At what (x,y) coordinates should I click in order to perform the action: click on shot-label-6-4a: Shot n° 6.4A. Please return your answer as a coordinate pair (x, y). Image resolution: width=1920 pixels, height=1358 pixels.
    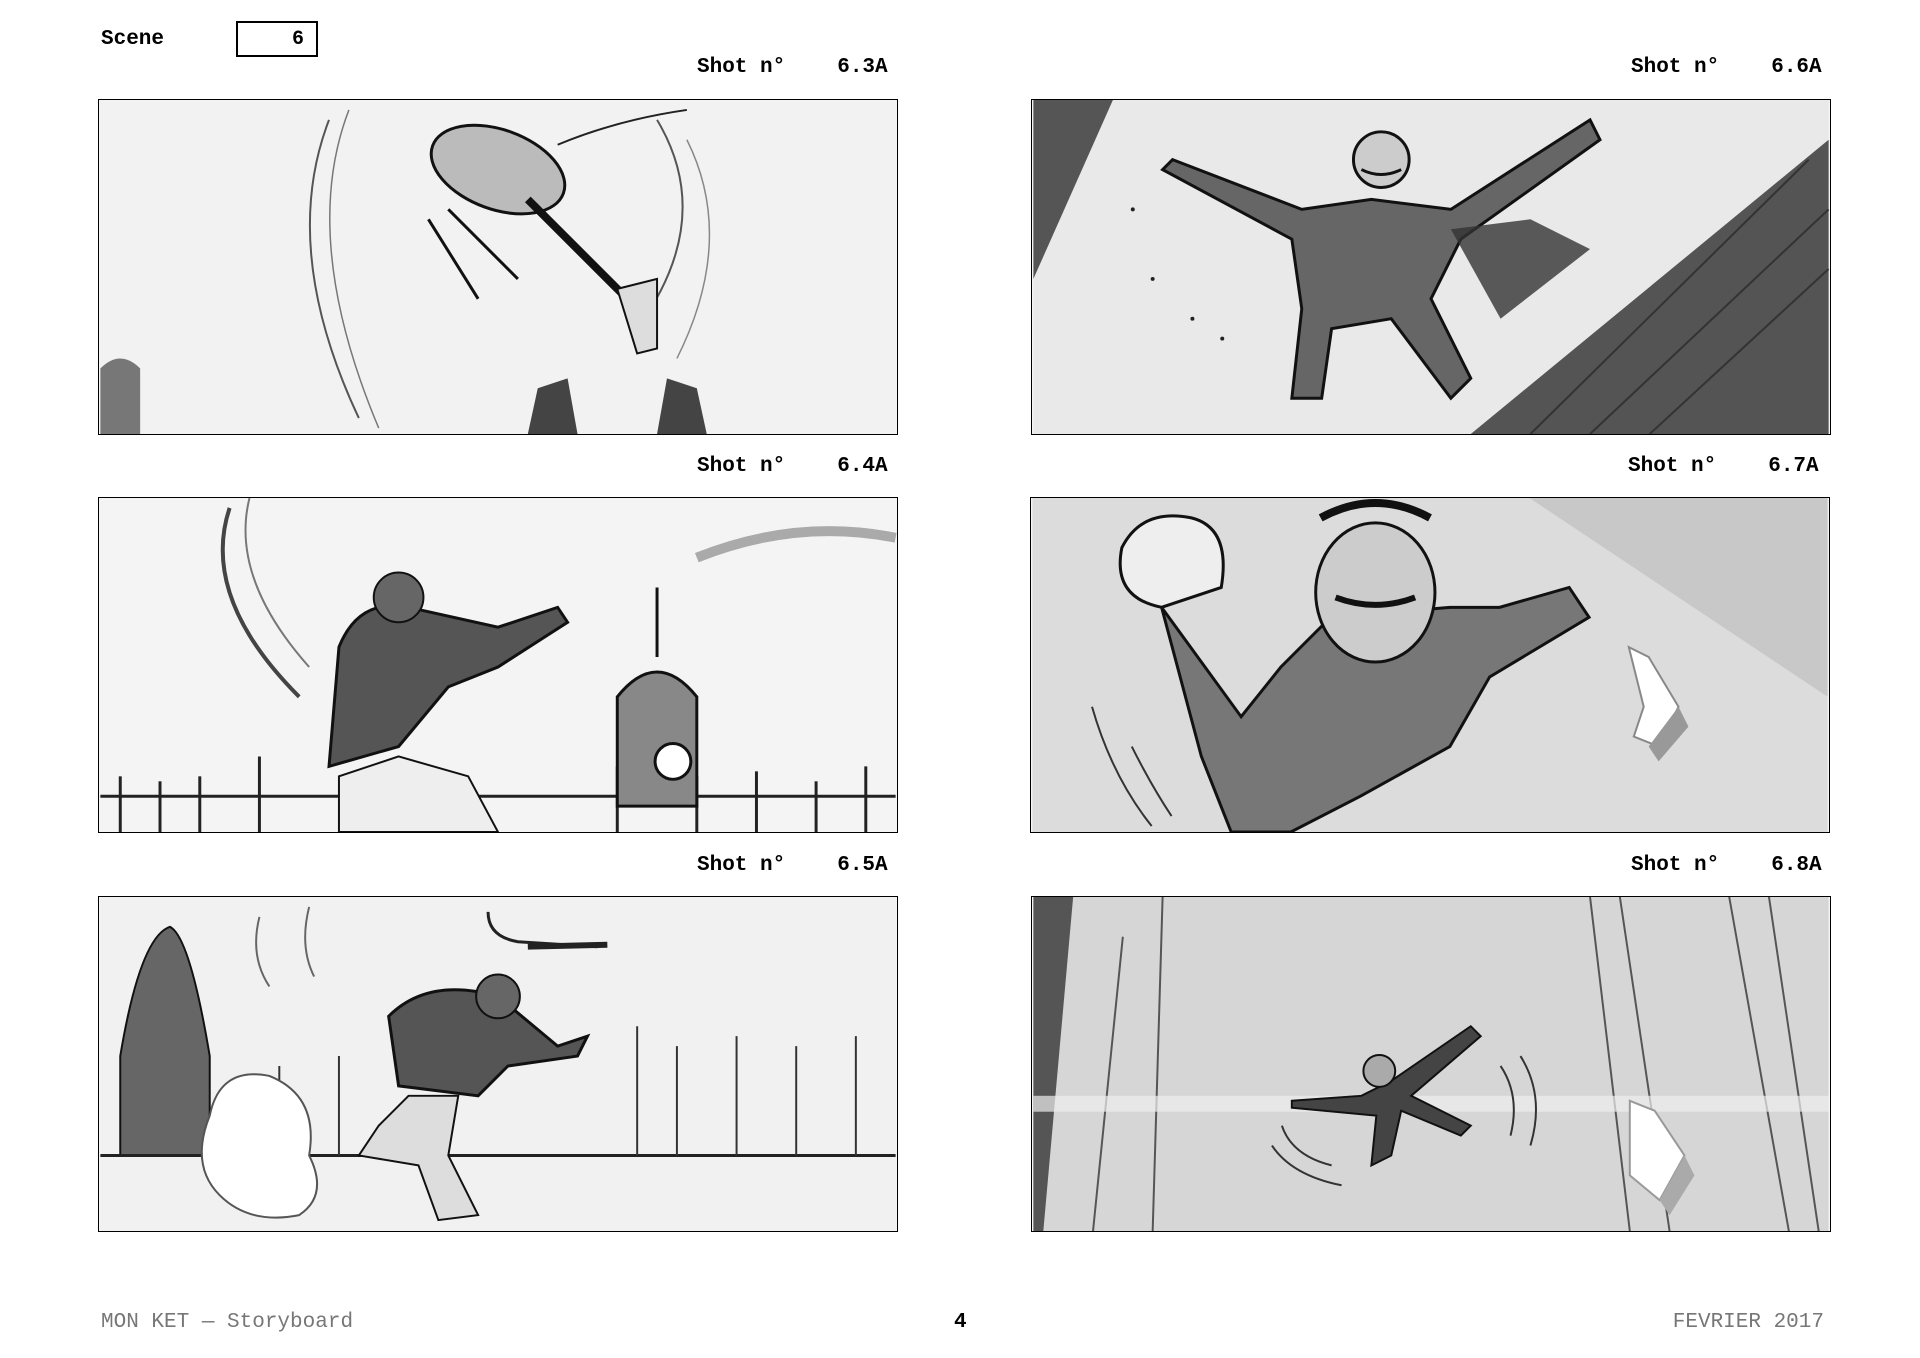
    Looking at the image, I should click on (792, 466).